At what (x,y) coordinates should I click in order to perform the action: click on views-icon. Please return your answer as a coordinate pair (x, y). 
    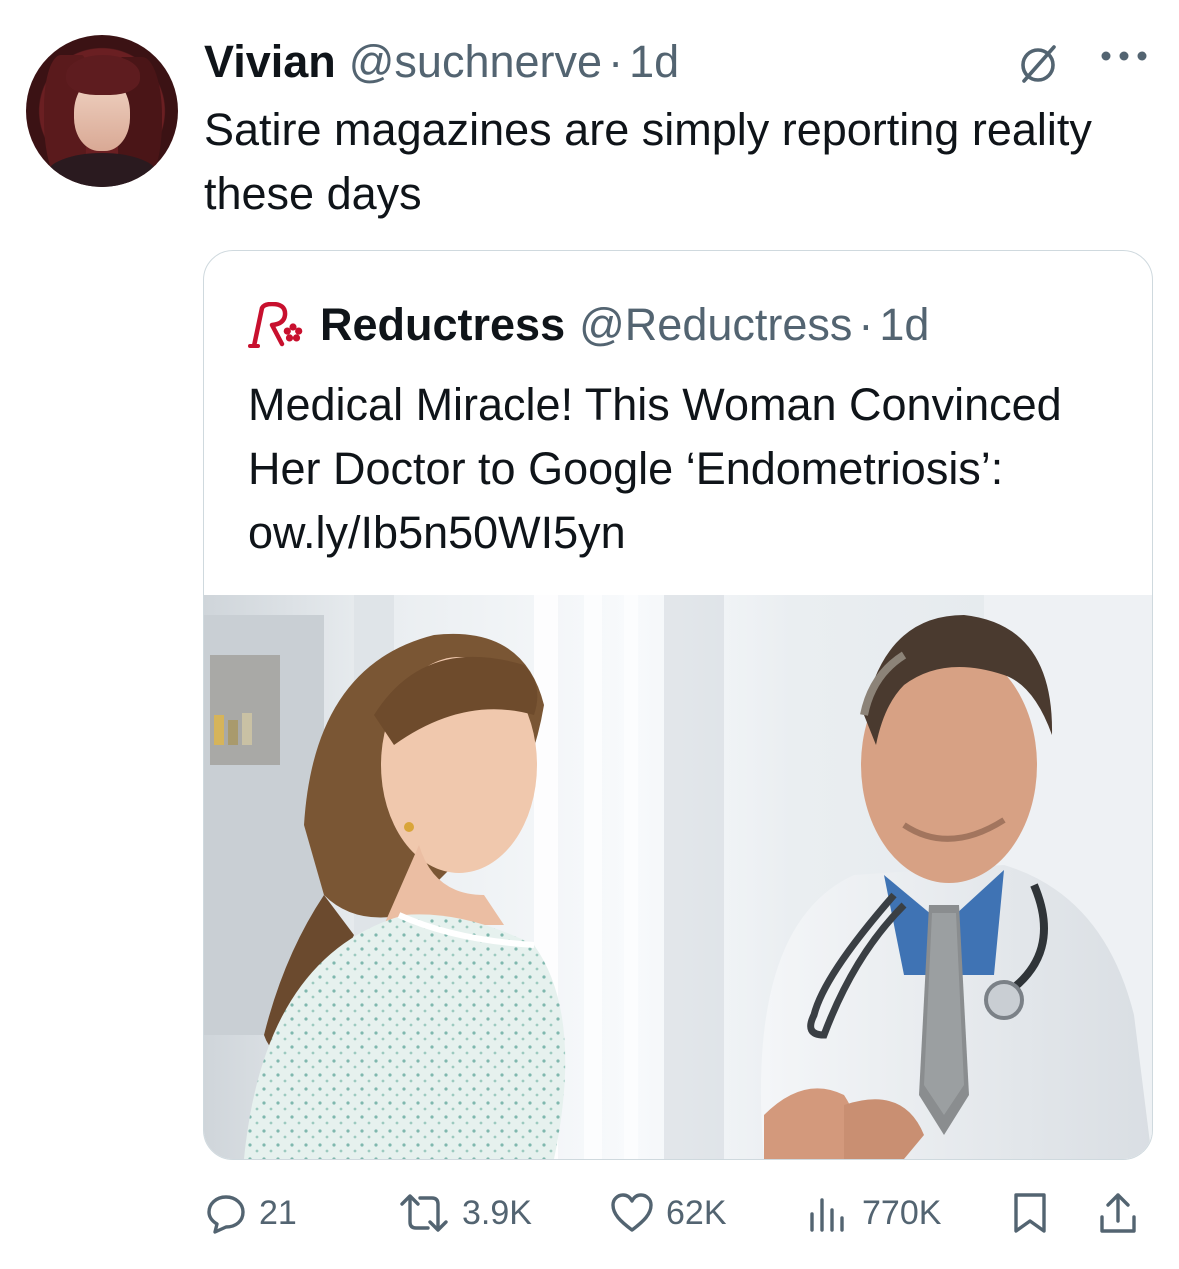
    Looking at the image, I should click on (827, 1215).